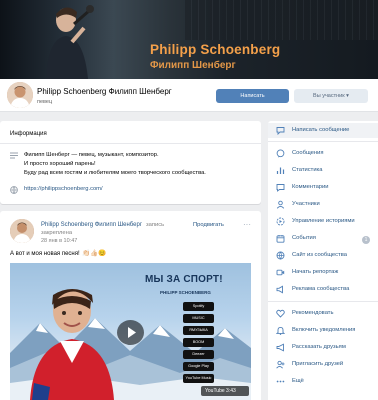 The height and width of the screenshot is (400, 378). Describe the element at coordinates (280, 221) in the screenshot. I see `stories-icon` at that location.